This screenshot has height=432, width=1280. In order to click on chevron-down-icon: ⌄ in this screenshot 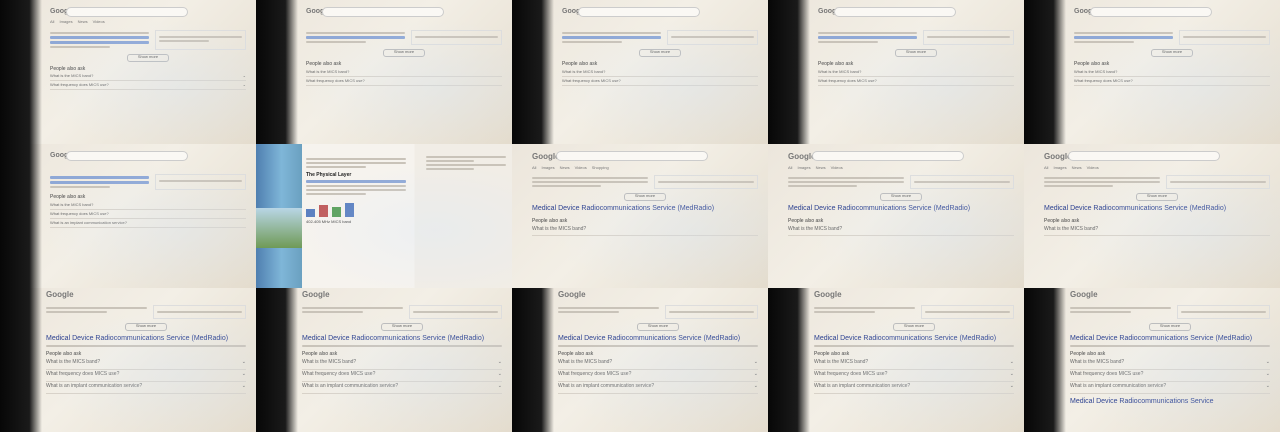, I will do `click(499, 386)`.